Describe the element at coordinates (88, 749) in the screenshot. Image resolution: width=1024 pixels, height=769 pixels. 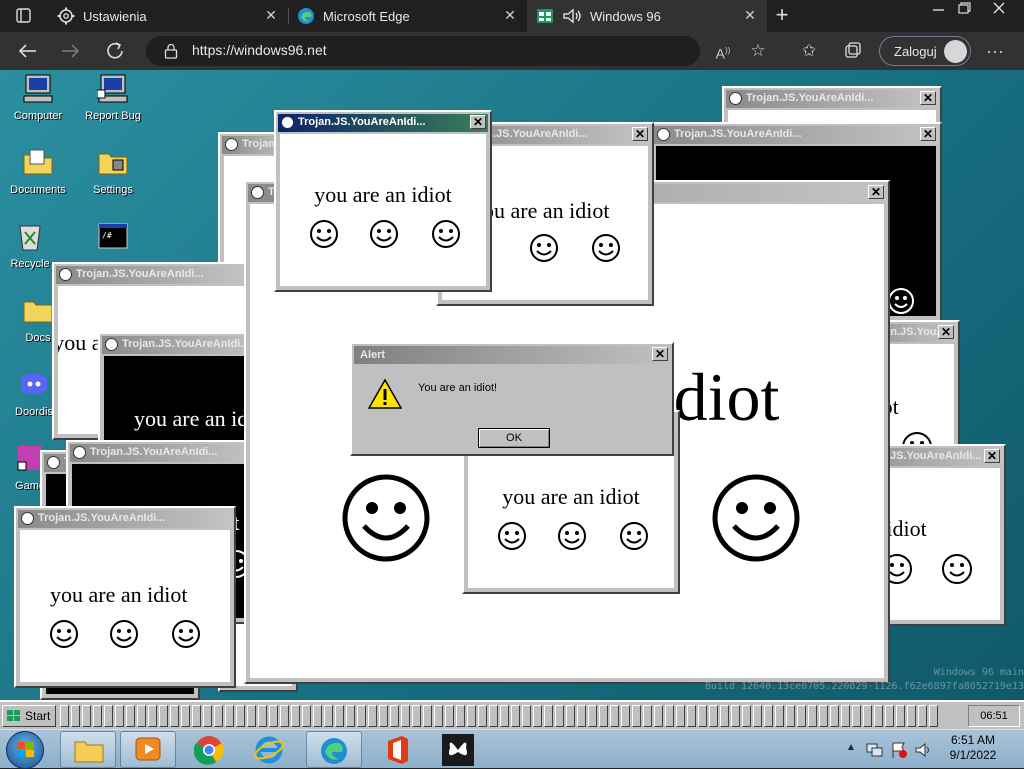
I see `taskbar-app-explorer` at that location.